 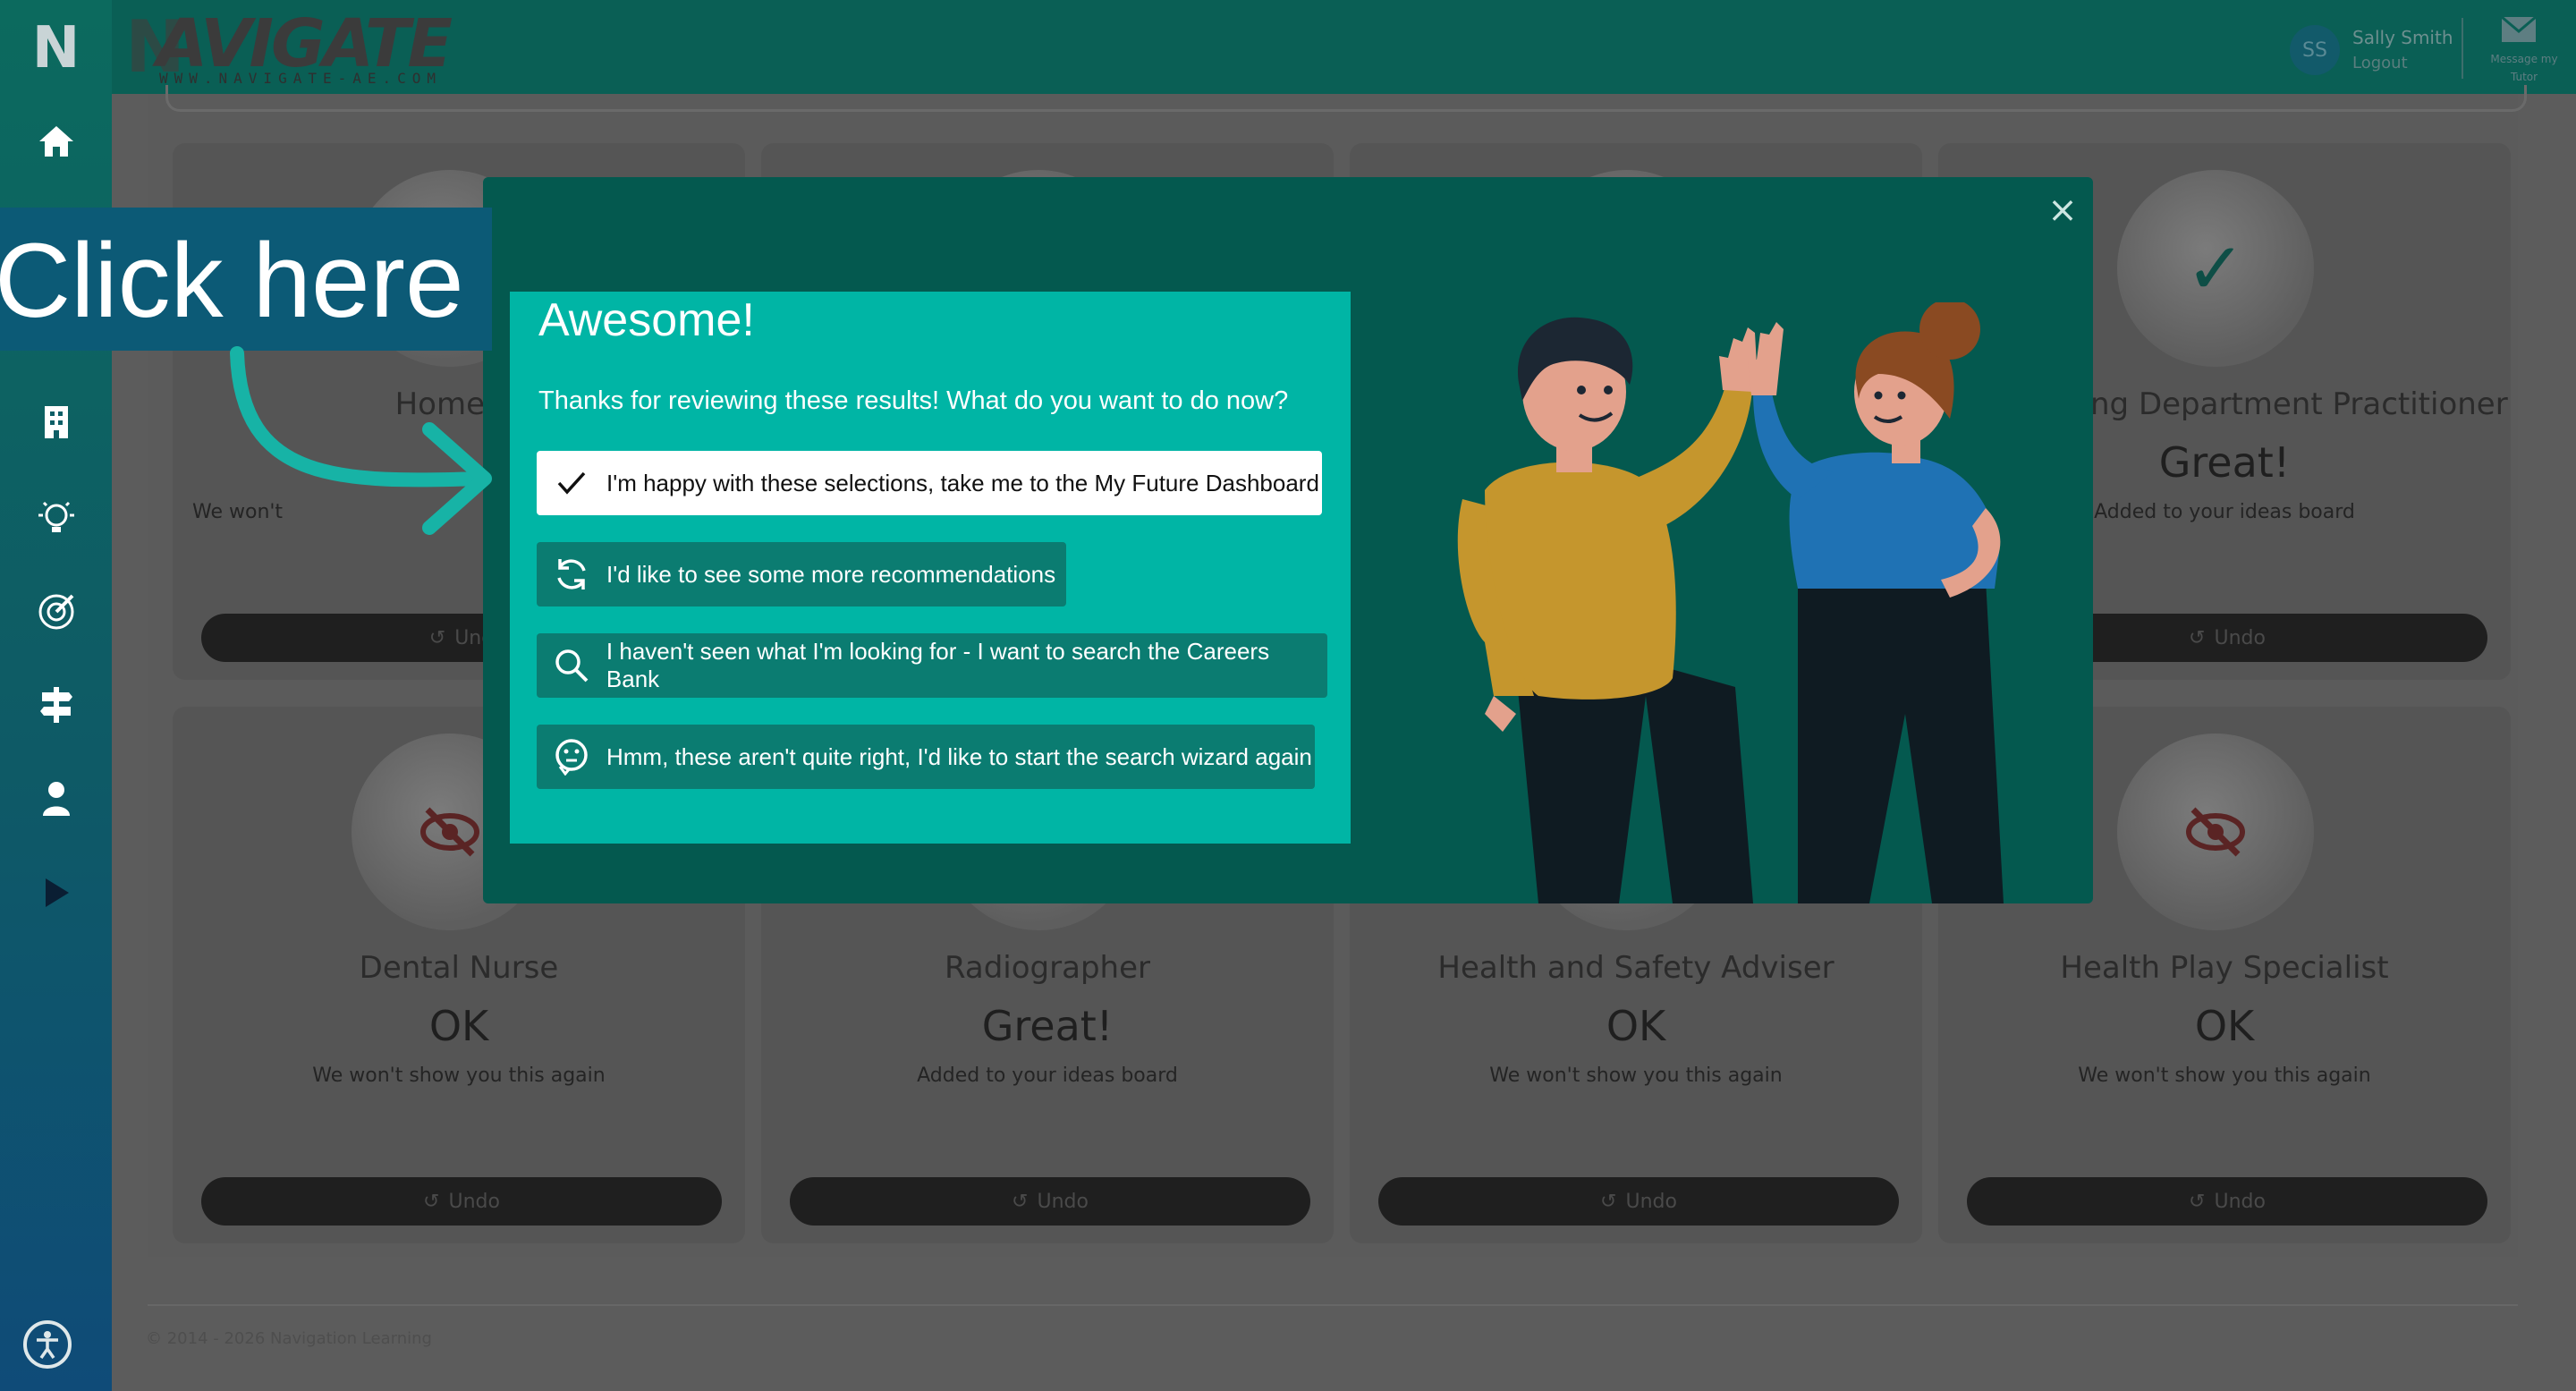 I want to click on home-icon, so click(x=56, y=141).